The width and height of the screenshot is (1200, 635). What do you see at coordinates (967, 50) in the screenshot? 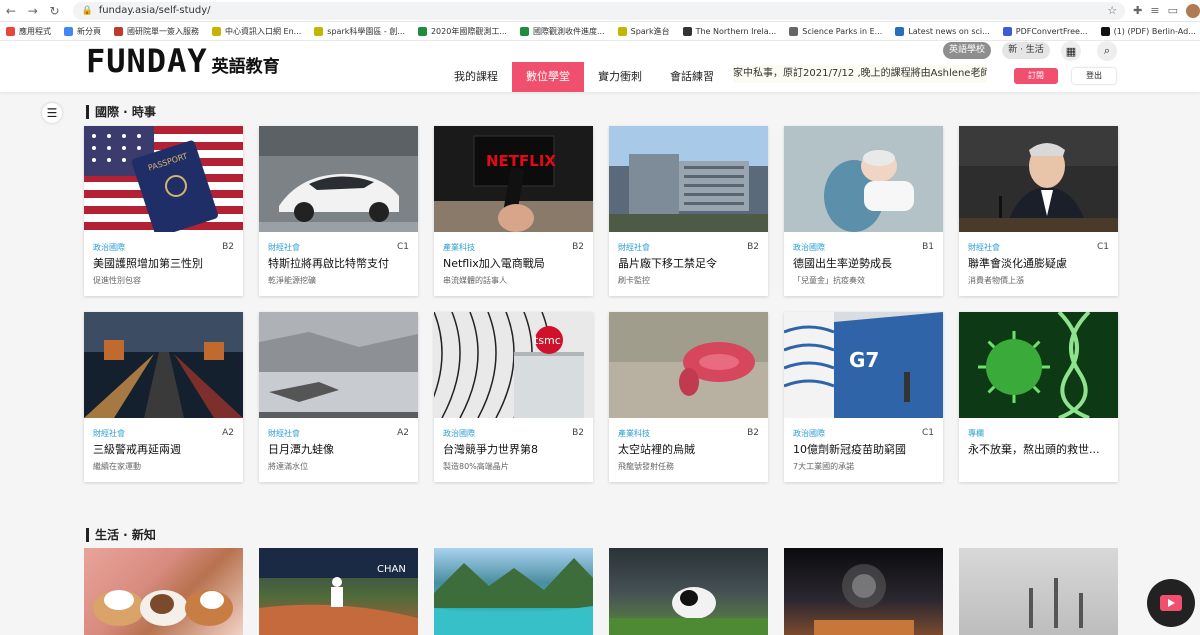
I see `english-school-button: 英語學校` at bounding box center [967, 50].